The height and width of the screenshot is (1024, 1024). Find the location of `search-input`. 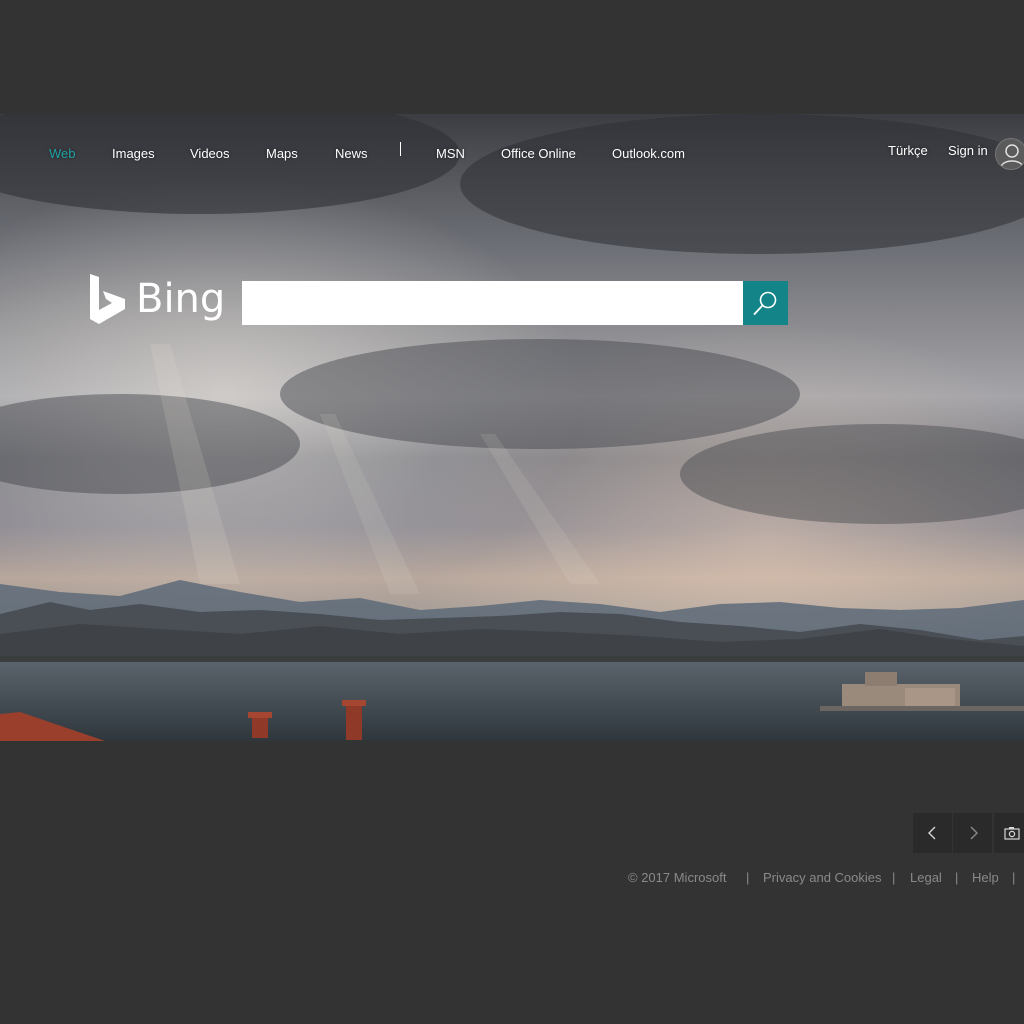

search-input is located at coordinates (492, 303).